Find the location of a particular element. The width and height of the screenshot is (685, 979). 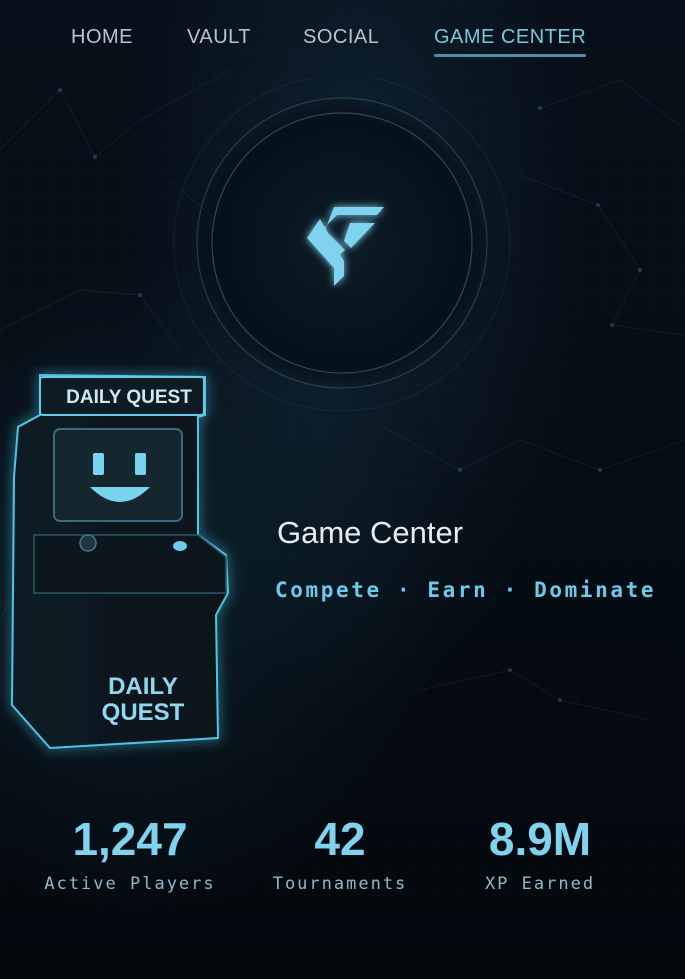

nav-game-center: GAME CENTER is located at coordinates (510, 41).